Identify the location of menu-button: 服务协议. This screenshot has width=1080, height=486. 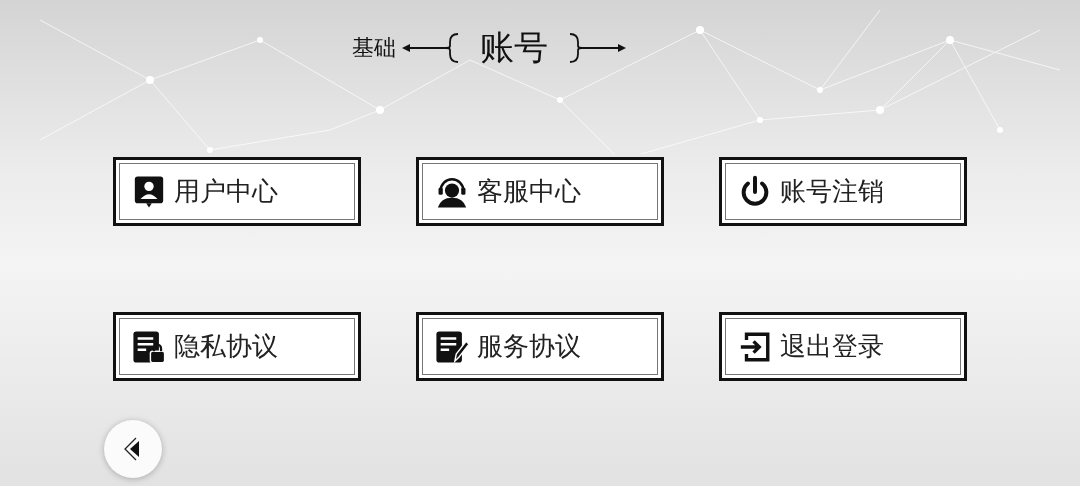
(540, 346).